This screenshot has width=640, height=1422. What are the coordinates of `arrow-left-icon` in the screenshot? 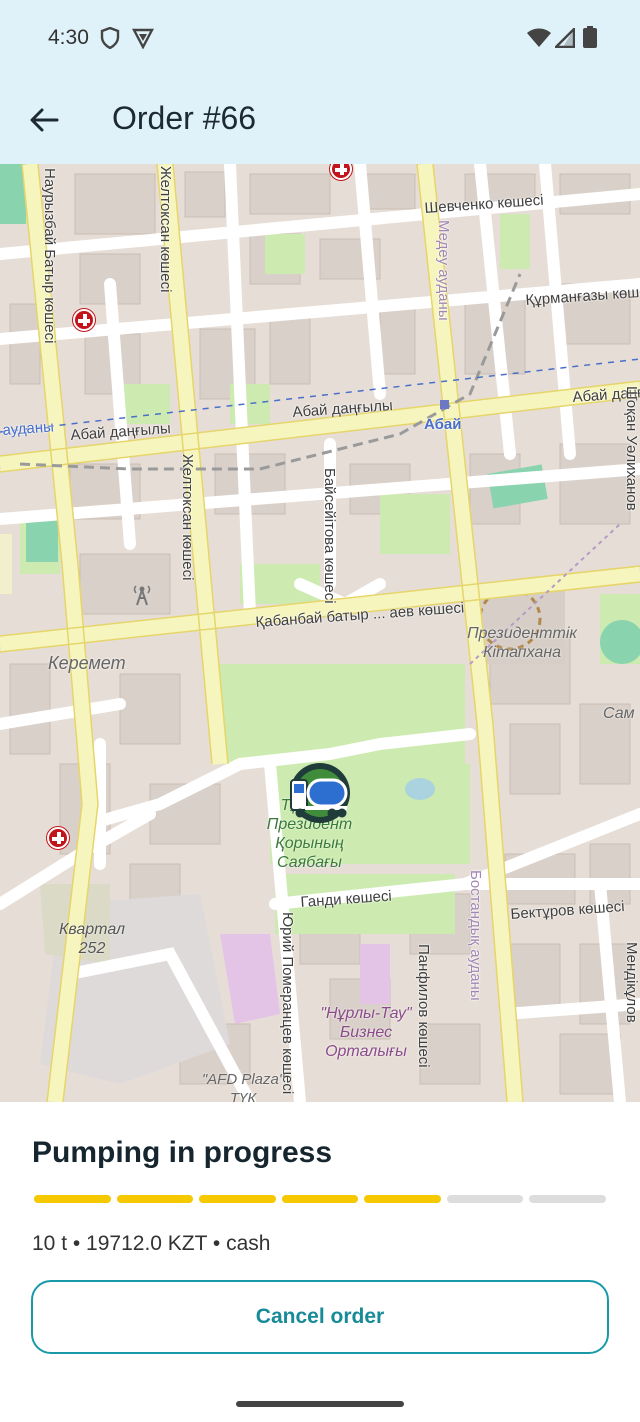 It's located at (44, 120).